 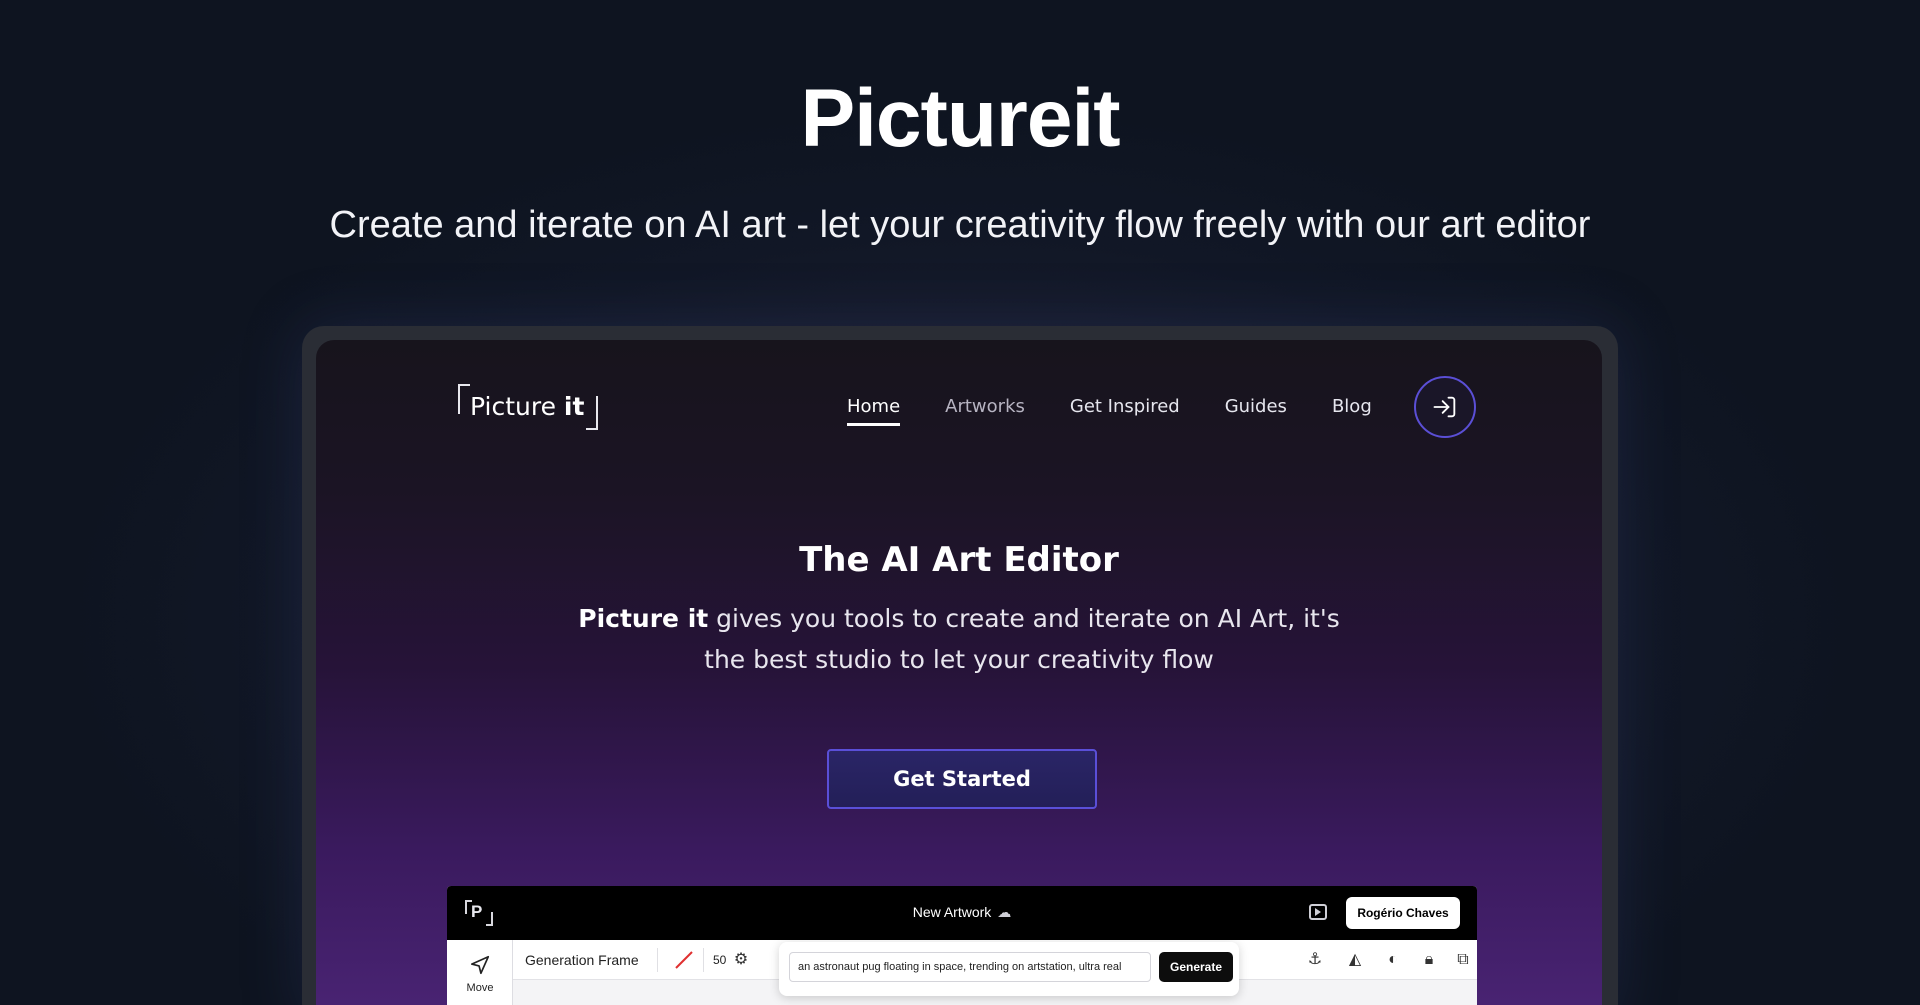 I want to click on site-logo: Picture it, so click(x=528, y=407).